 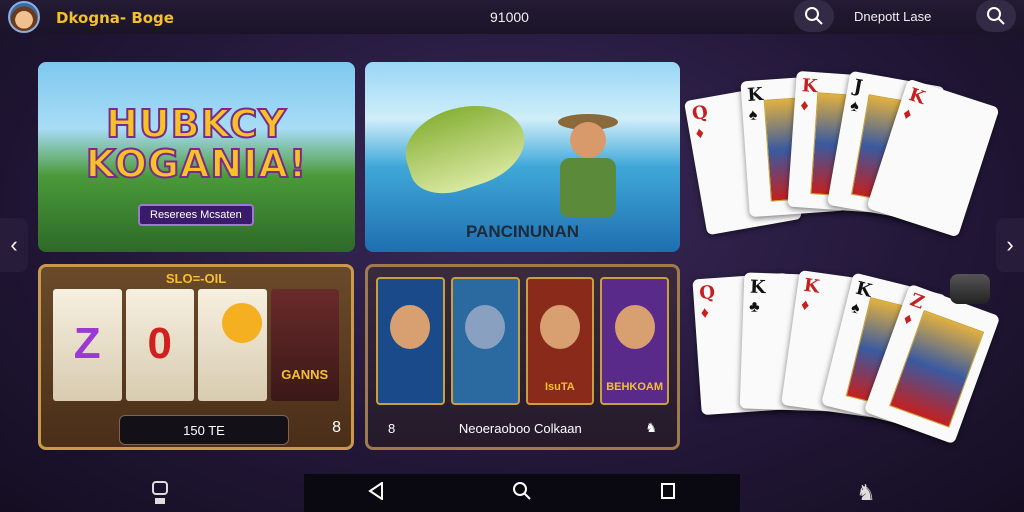 I want to click on character-slot-tile: IsuTA BEHKOAM 8 Neoeraoboo Colkaan ♞, so click(x=522, y=357).